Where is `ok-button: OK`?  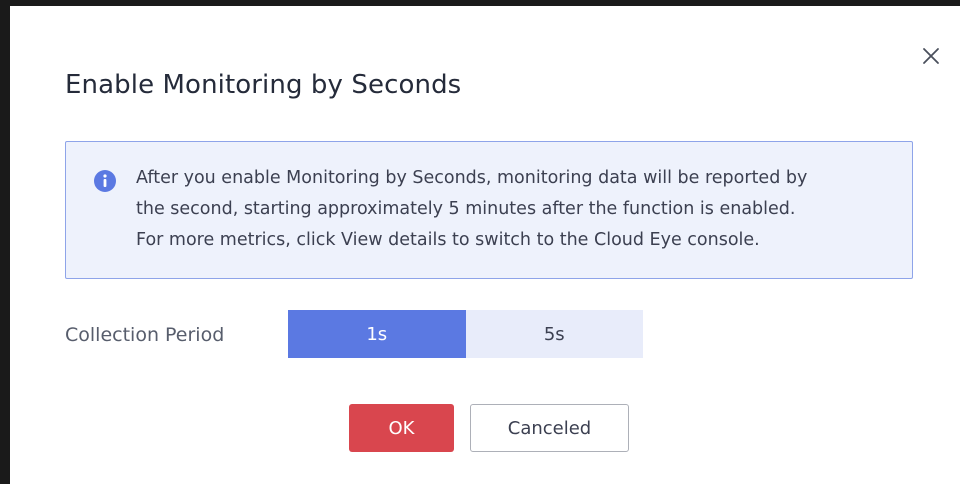
ok-button: OK is located at coordinates (401, 428).